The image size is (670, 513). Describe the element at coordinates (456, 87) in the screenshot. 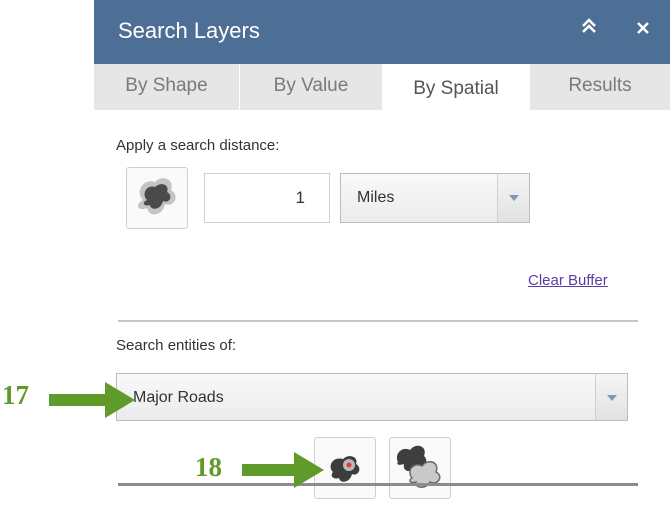

I see `tab-by-spatial: By Spatial` at that location.